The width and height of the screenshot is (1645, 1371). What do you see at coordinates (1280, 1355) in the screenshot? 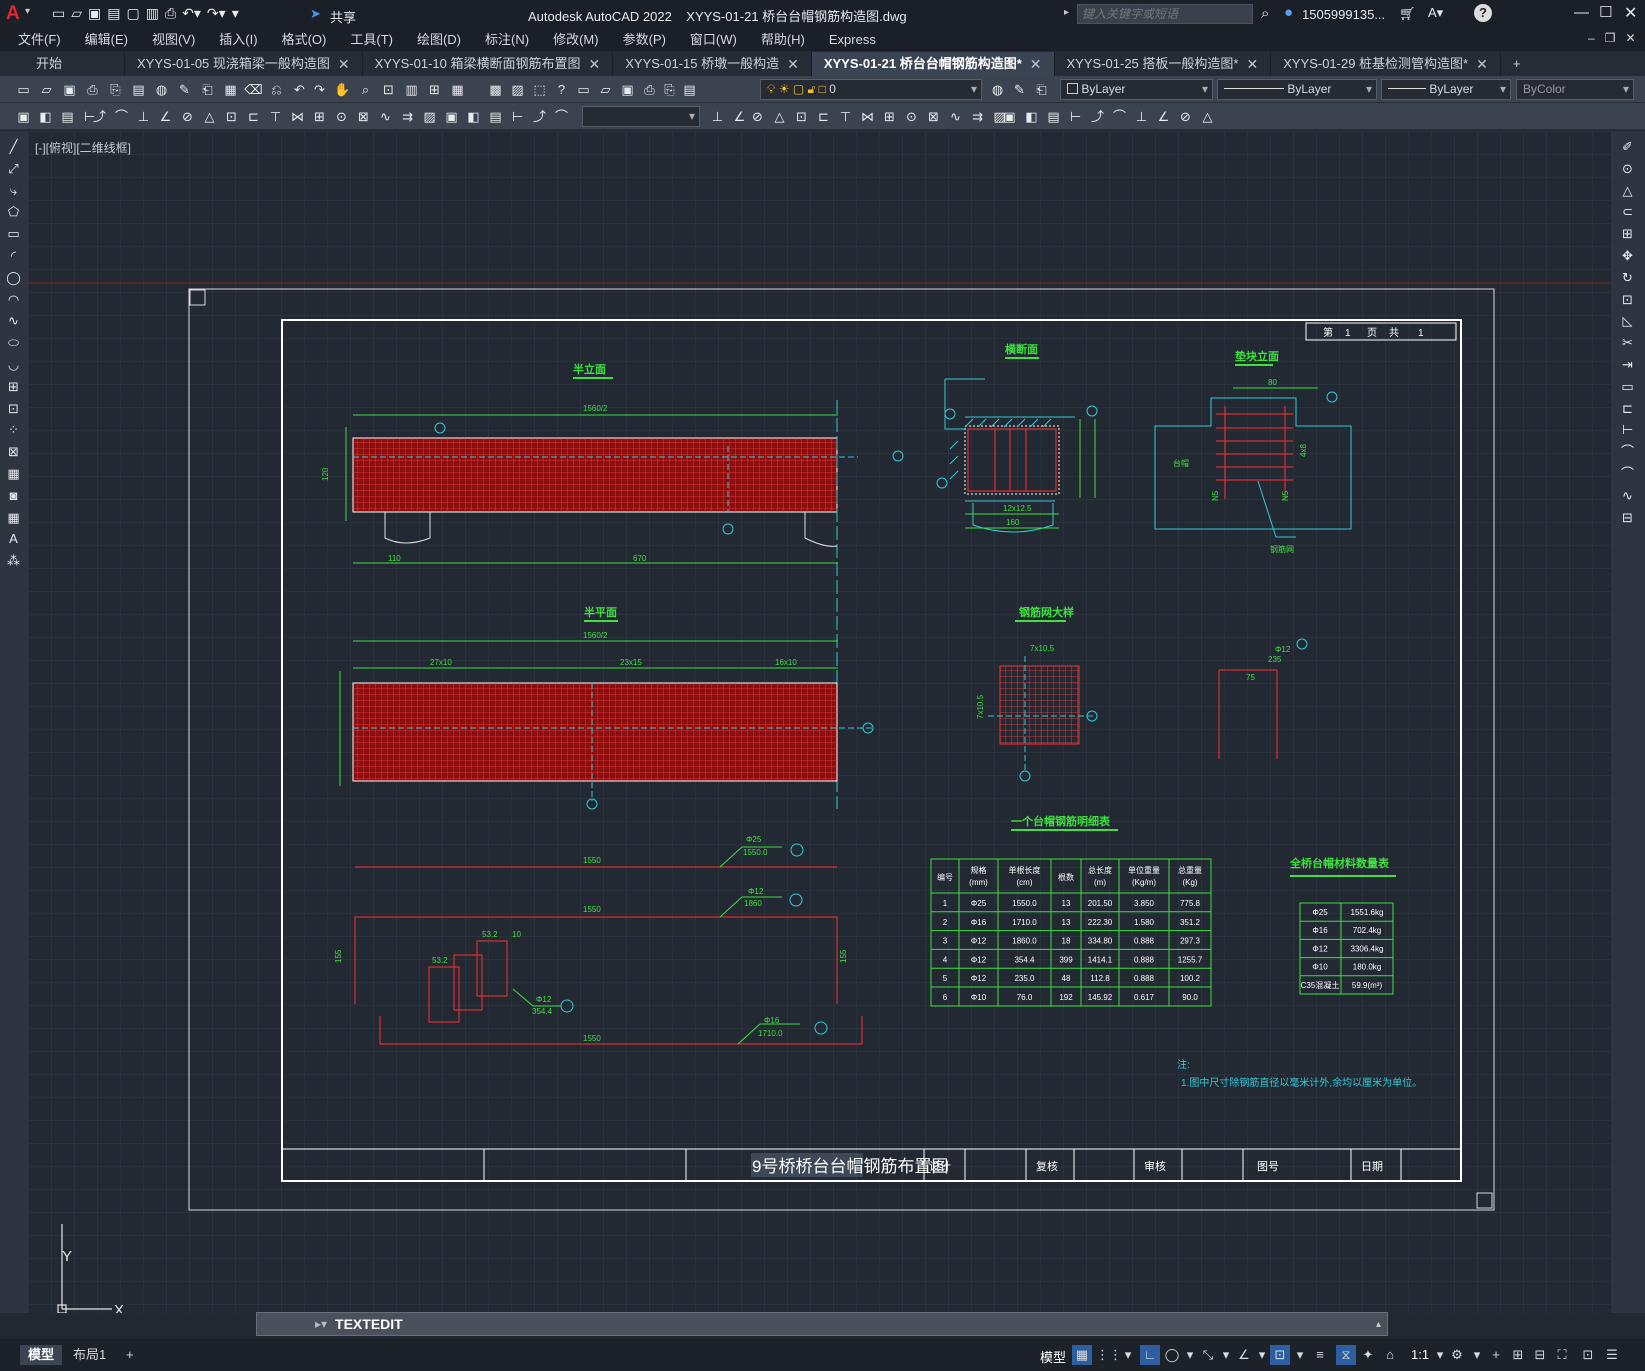
I see `status-toggle-icon: ⊡` at bounding box center [1280, 1355].